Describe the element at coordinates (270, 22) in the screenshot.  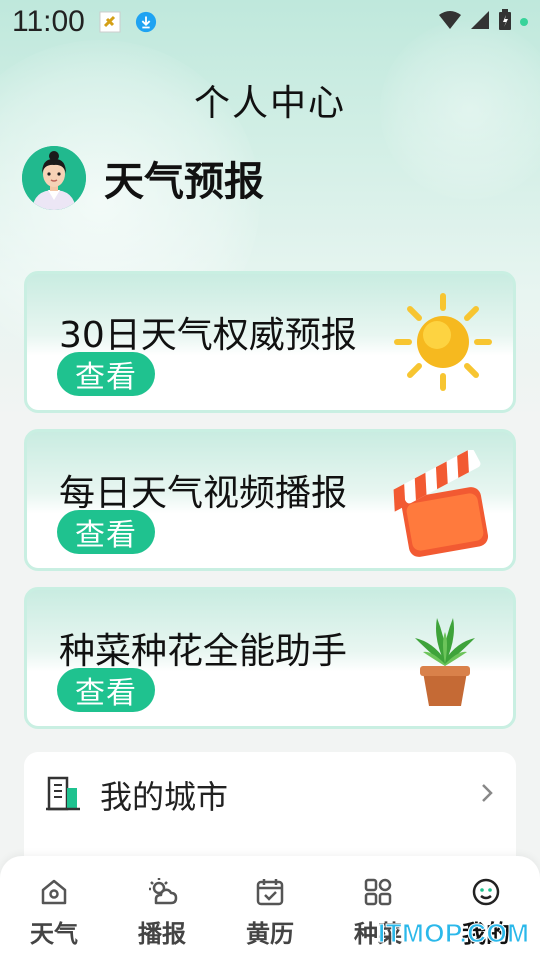
I see `status-bar: 11:00` at that location.